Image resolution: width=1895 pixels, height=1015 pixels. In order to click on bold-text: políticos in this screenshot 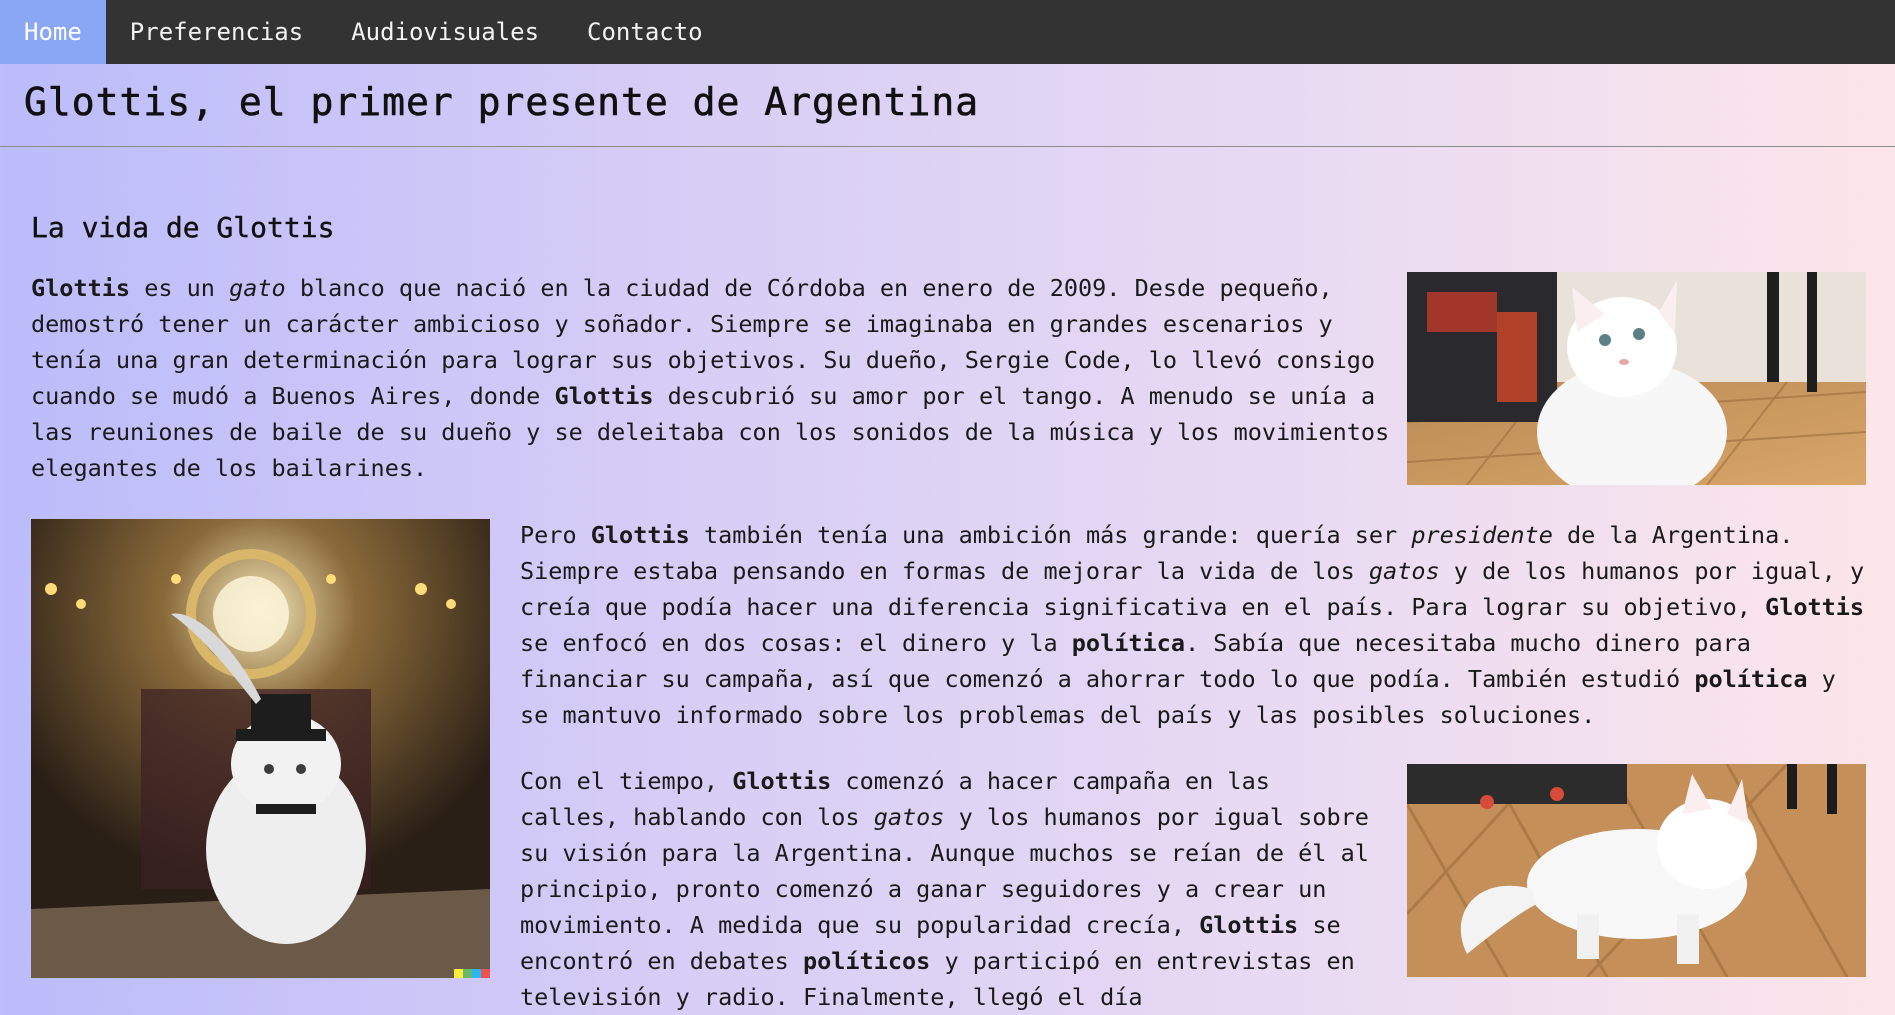, I will do `click(866, 961)`.